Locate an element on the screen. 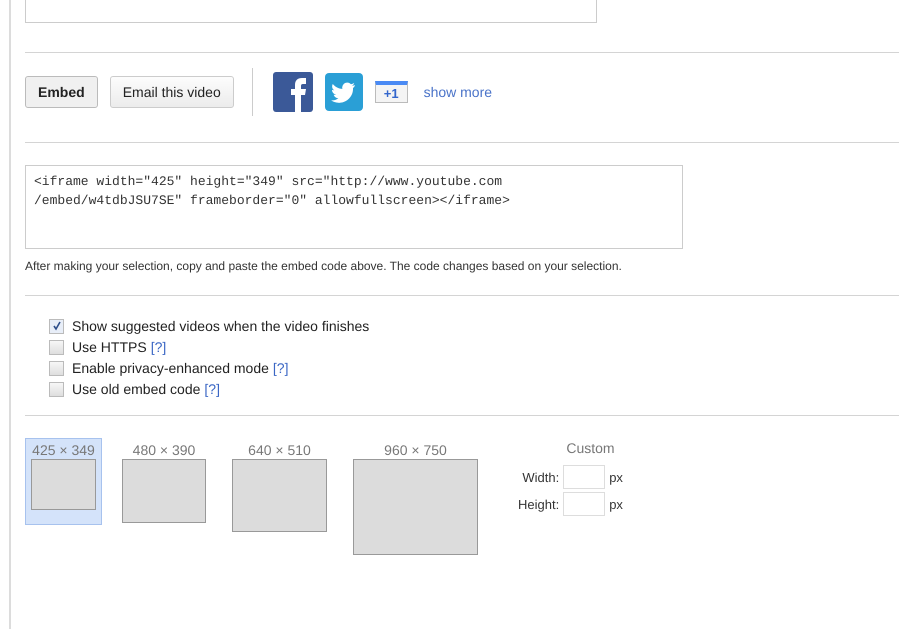 This screenshot has width=899, height=629. size-label: 640 × 510 is located at coordinates (279, 450).